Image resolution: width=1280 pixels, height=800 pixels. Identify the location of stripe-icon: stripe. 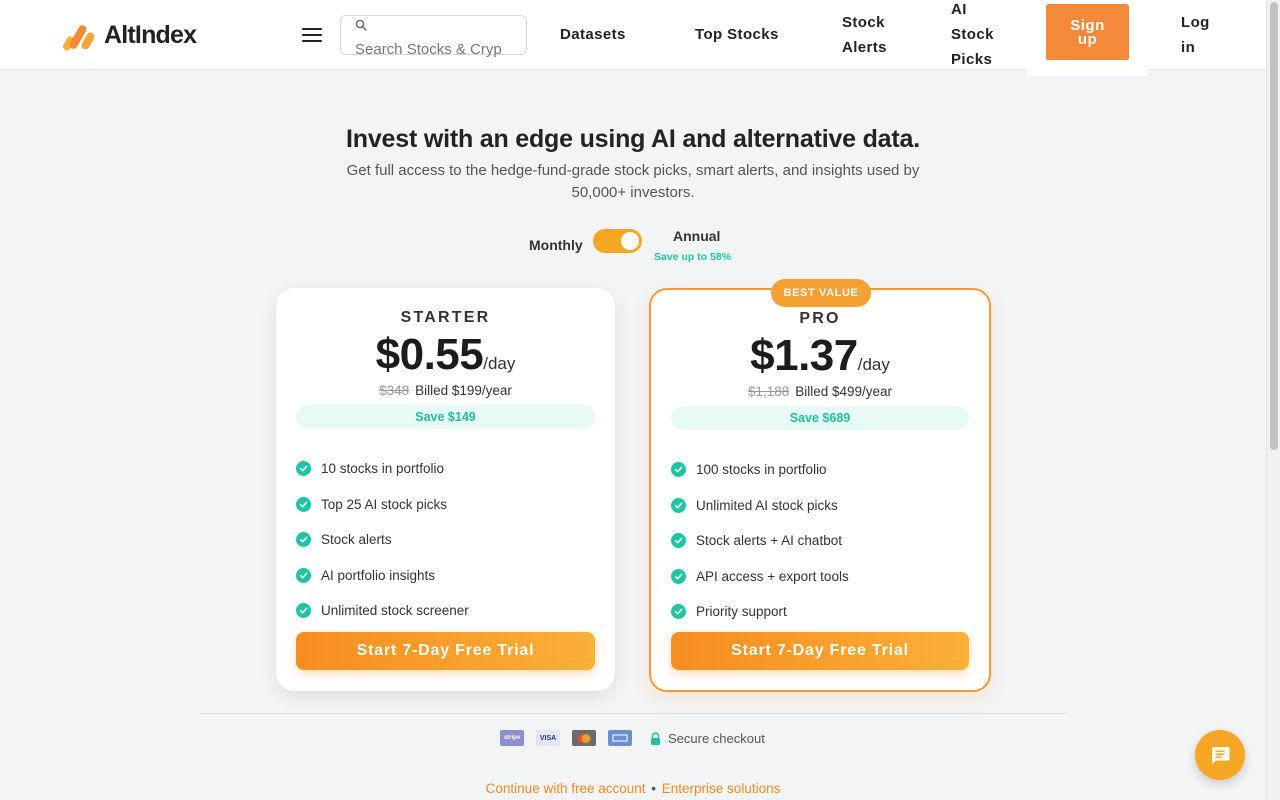
(512, 738).